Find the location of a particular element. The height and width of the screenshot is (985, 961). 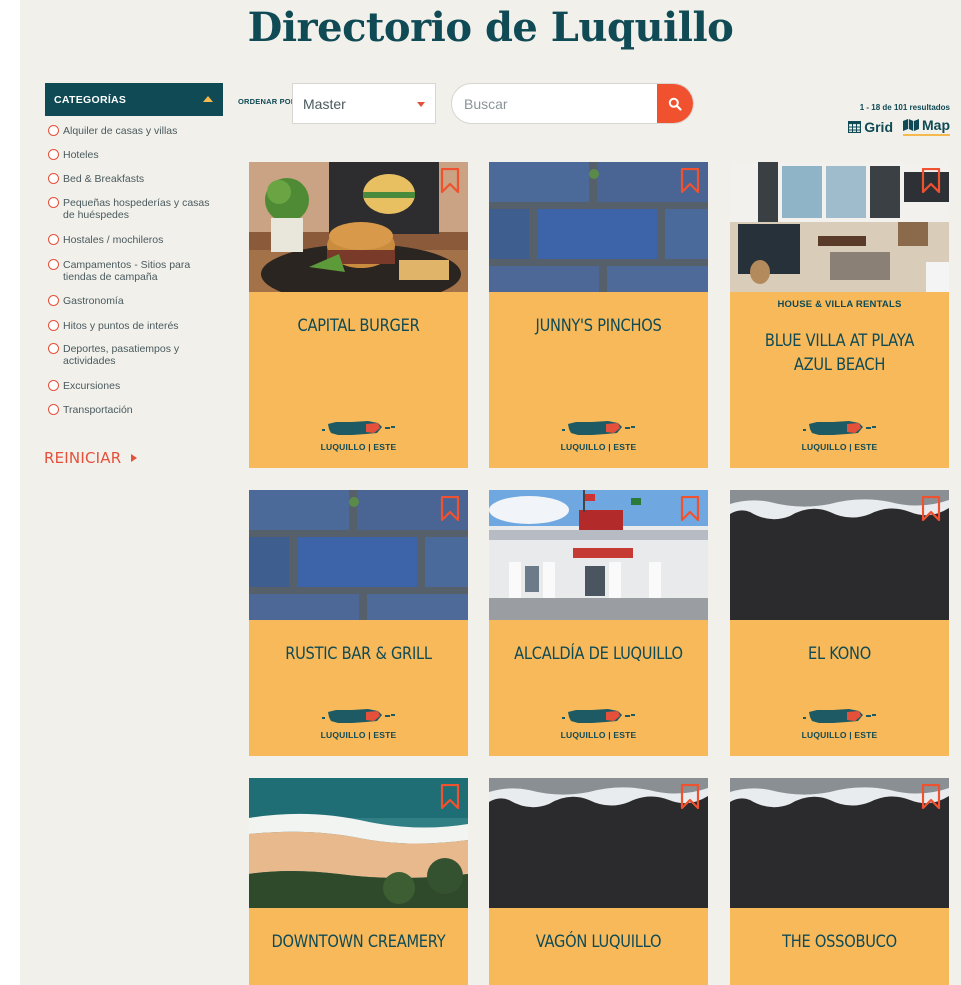

category-label: Hoteles is located at coordinates (81, 155).